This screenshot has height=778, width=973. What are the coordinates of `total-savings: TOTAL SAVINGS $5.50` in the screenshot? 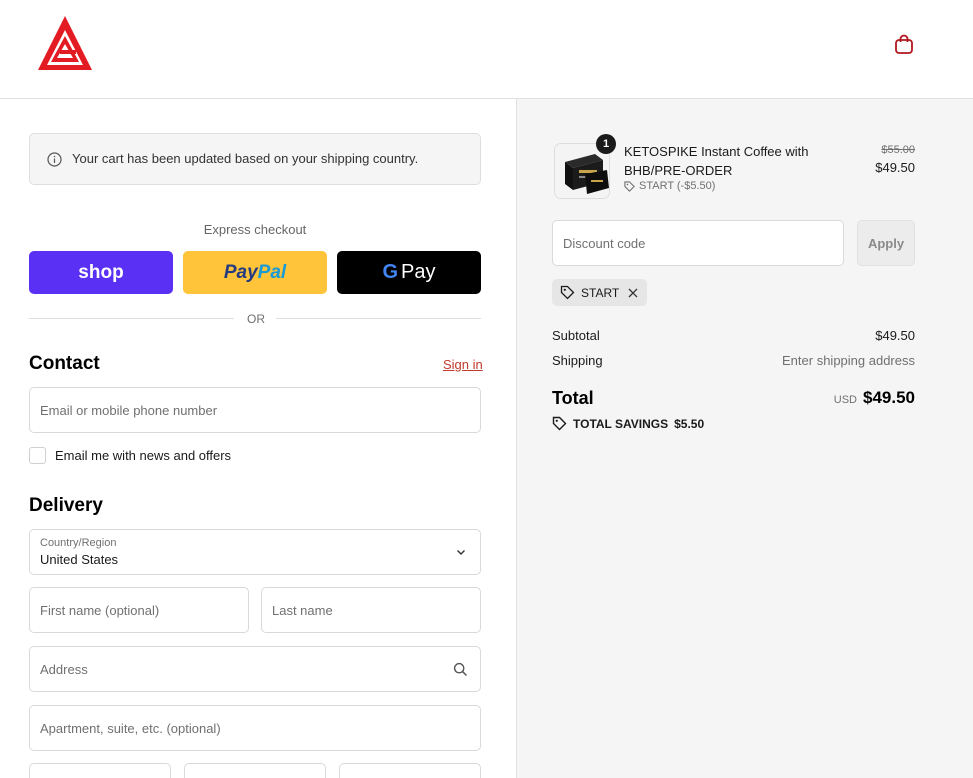 It's located at (628, 423).